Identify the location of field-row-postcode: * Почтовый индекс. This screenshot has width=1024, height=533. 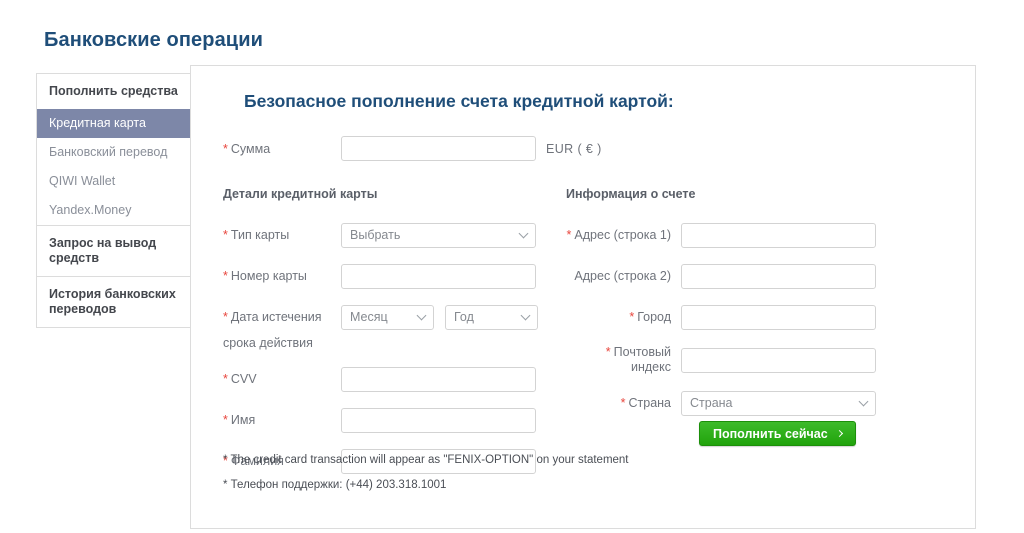
(741, 360).